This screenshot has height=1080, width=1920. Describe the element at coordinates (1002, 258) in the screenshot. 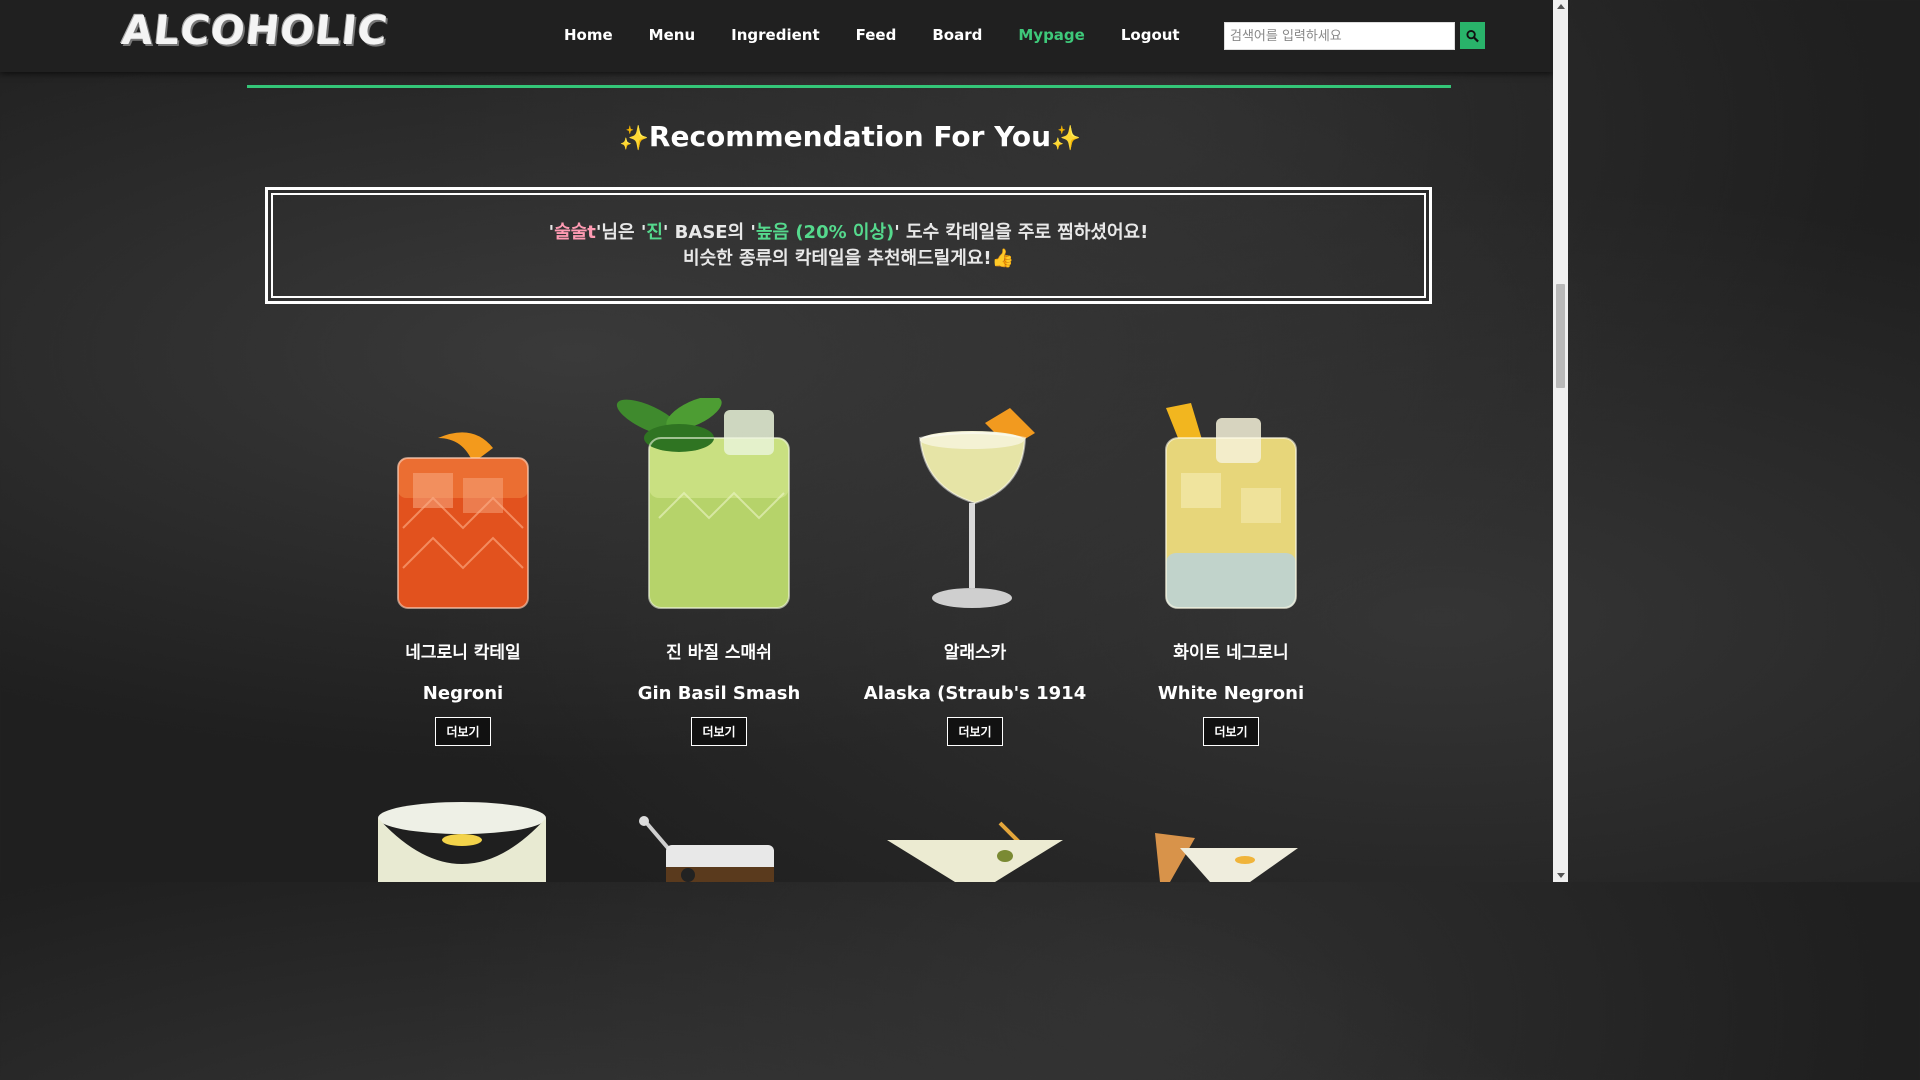

I see `thumbs-up-icon: 👍` at that location.